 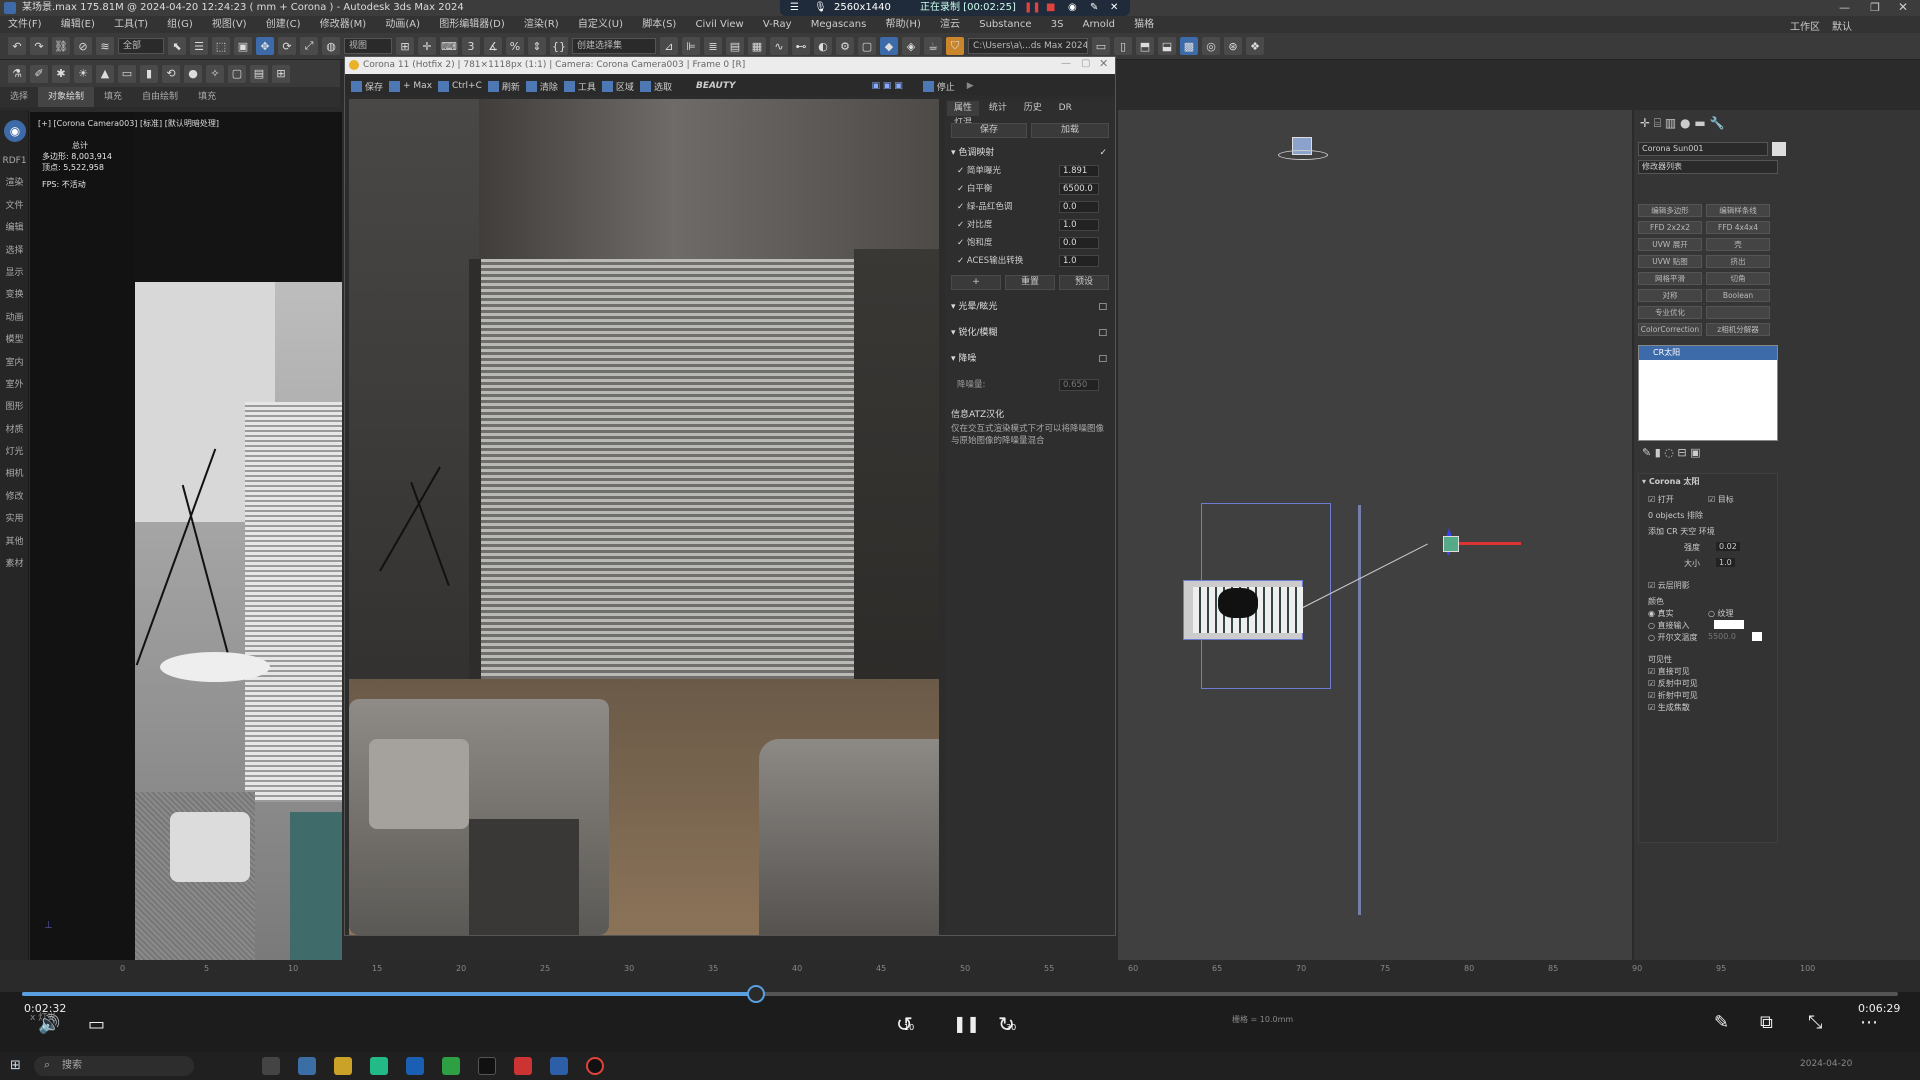 I want to click on book-icon: ▮, so click(x=149, y=73).